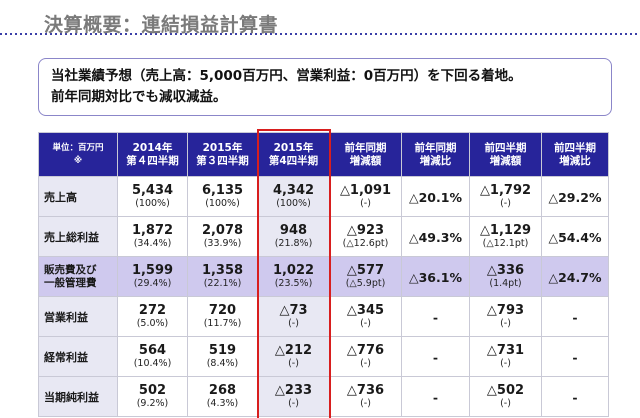 The image size is (640, 418). Describe the element at coordinates (152, 403) in the screenshot. I see `cell-ratio: (9.2%)` at that location.